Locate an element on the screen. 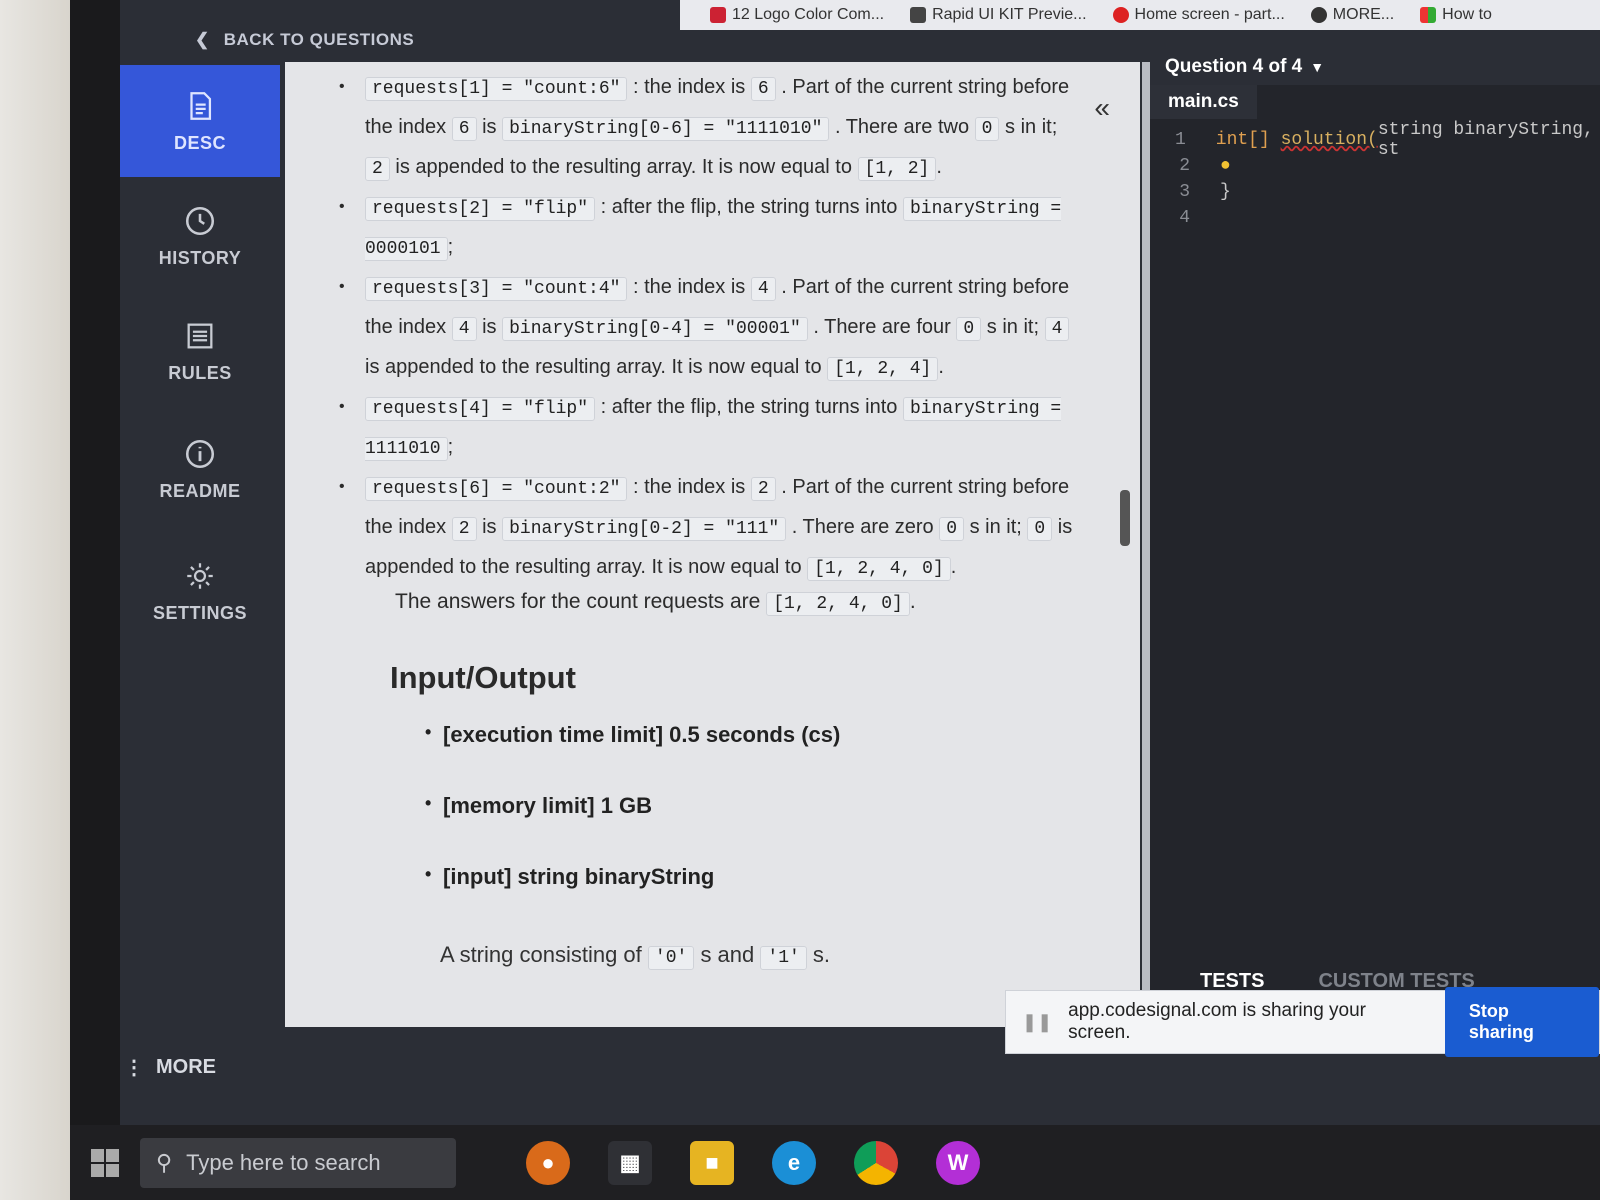 The width and height of the screenshot is (1600, 1200). code-line: 1 int[] solution(string binaryString, st is located at coordinates (1375, 140).